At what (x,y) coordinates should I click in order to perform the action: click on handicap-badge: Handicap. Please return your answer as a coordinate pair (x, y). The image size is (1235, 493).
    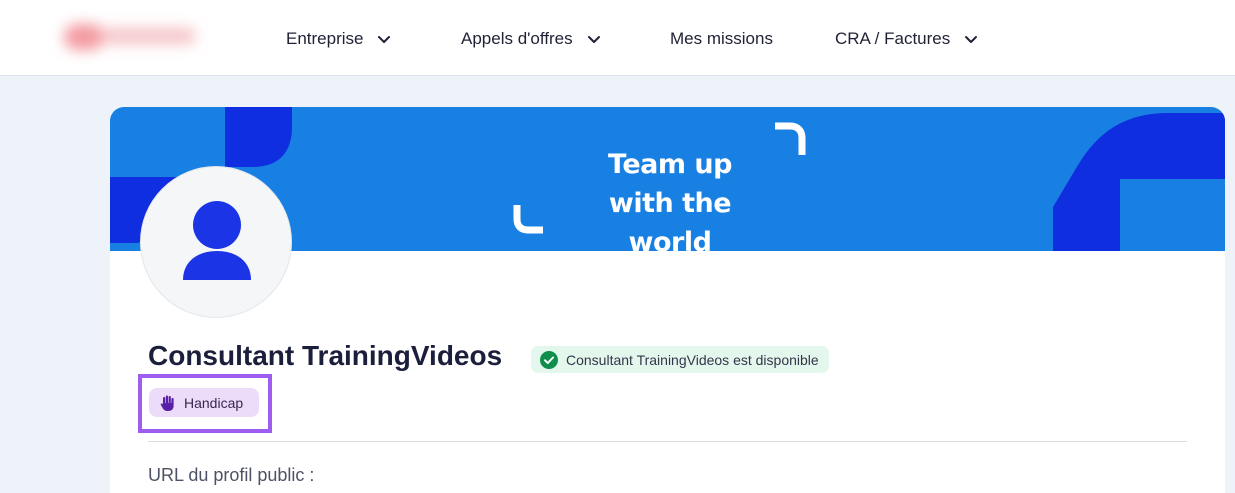
    Looking at the image, I should click on (204, 402).